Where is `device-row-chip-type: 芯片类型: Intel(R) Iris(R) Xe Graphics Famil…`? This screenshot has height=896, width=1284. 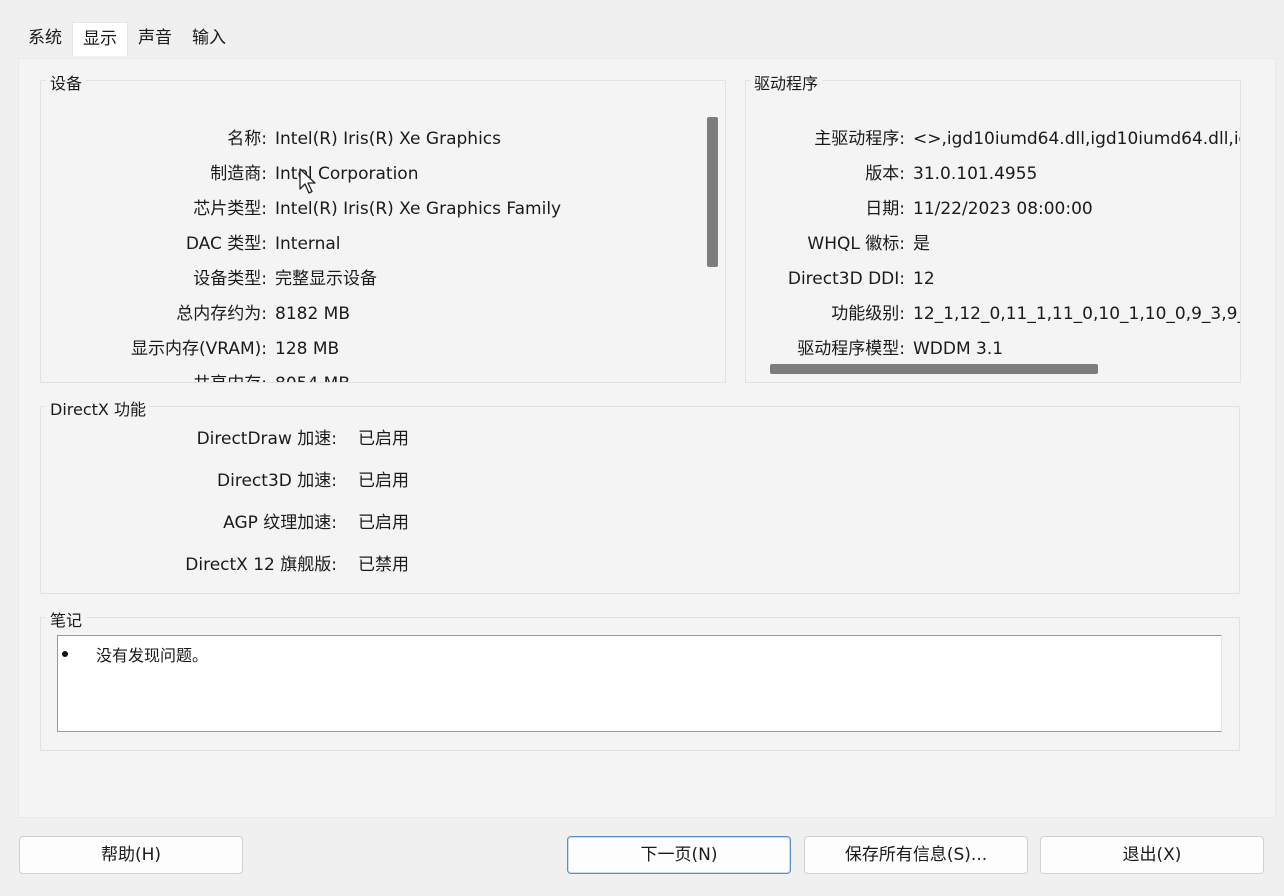 device-row-chip-type: 芯片类型: Intel(R) Iris(R) Xe Graphics Famil… is located at coordinates (302, 209).